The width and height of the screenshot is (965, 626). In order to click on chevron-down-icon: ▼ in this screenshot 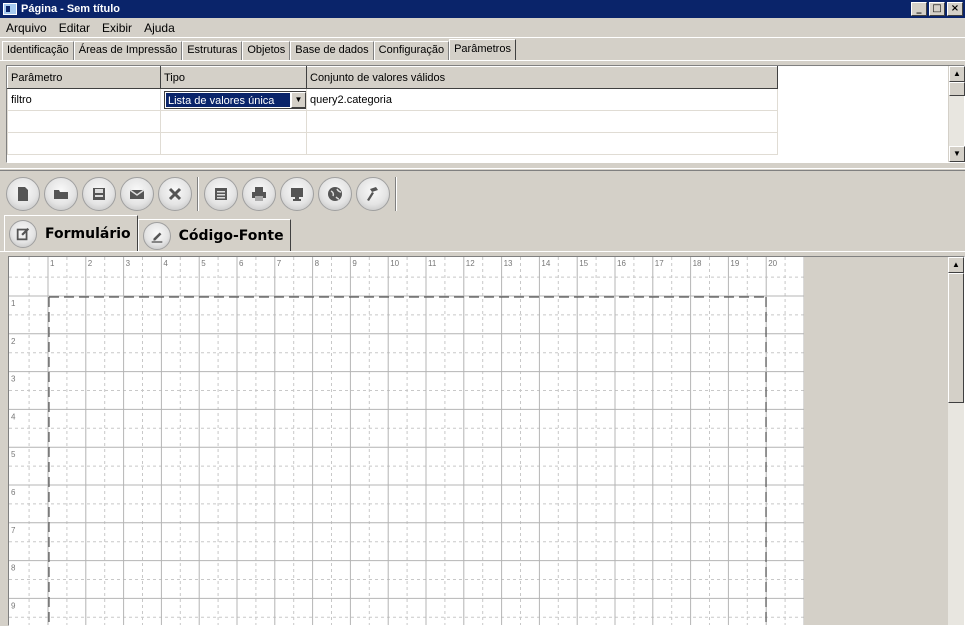, I will do `click(298, 99)`.